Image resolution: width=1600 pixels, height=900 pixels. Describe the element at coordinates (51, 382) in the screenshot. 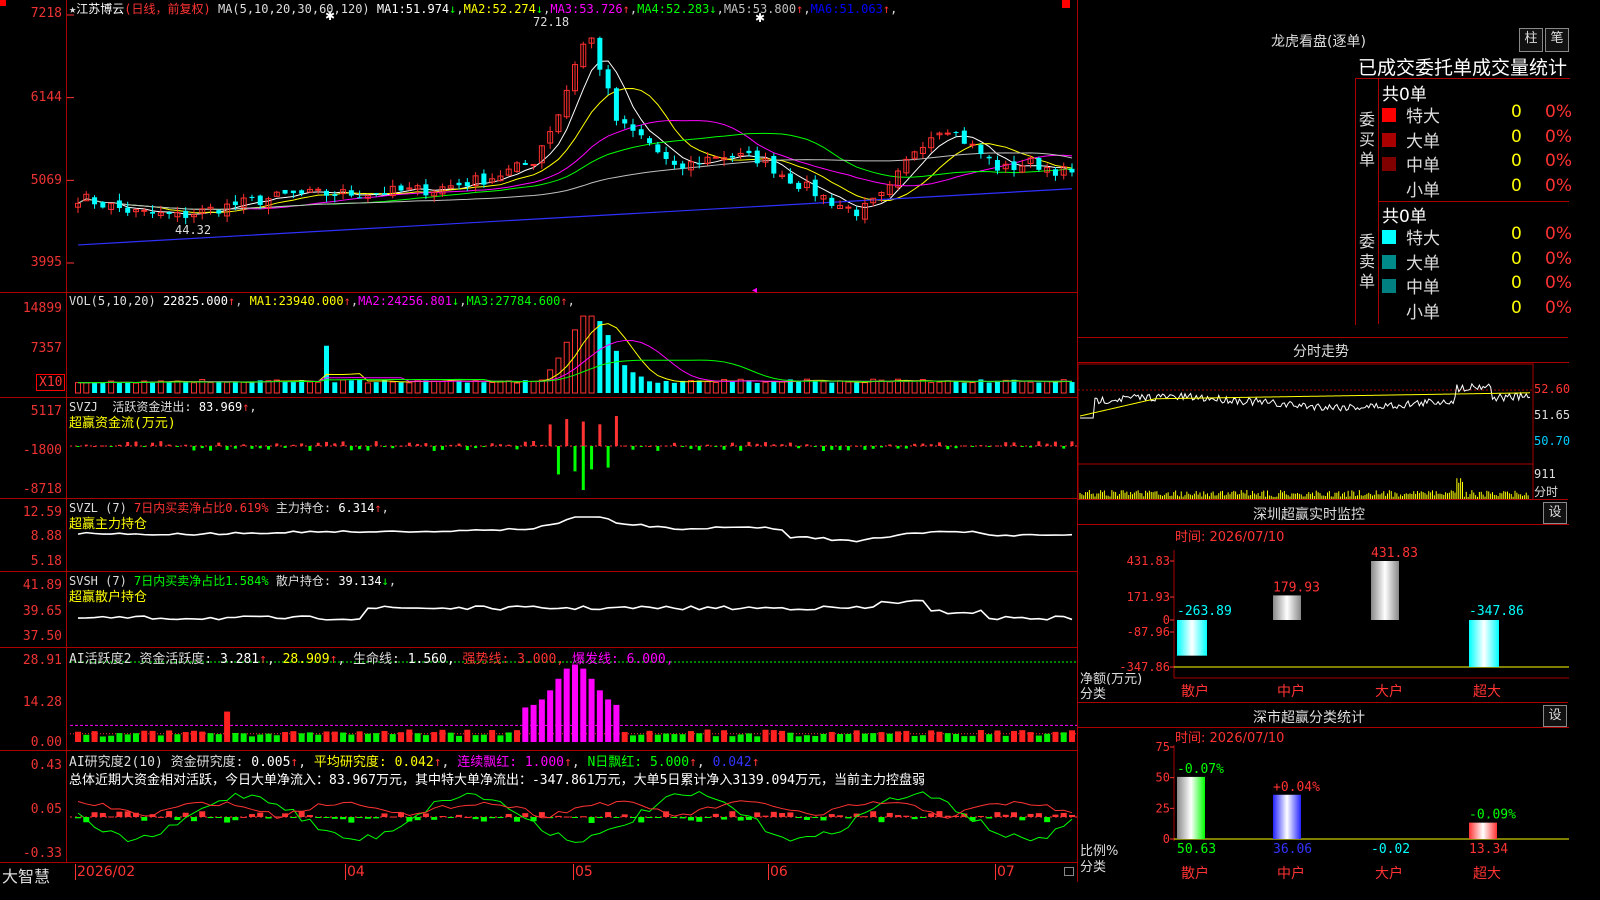

I see `vol-unit: X10` at that location.